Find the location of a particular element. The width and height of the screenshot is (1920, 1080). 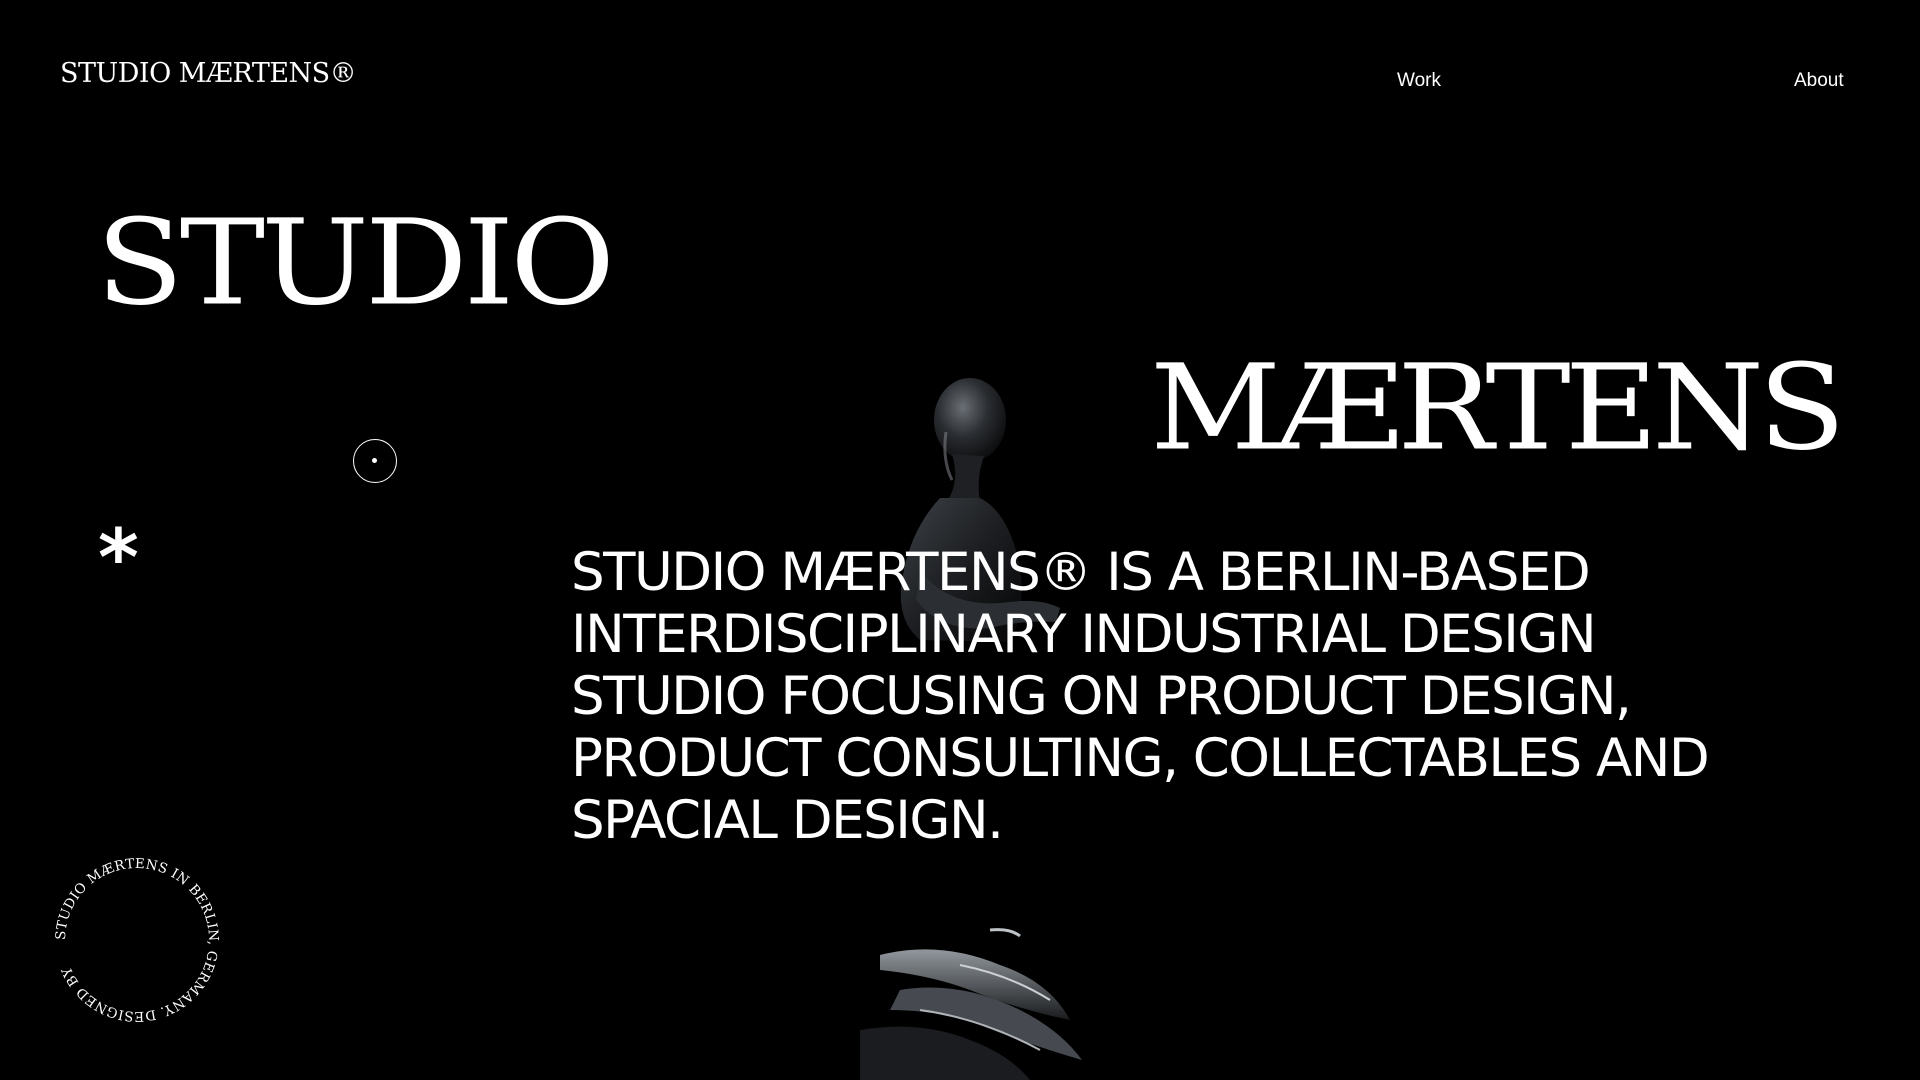

nav-about-link: About is located at coordinates (1819, 81).